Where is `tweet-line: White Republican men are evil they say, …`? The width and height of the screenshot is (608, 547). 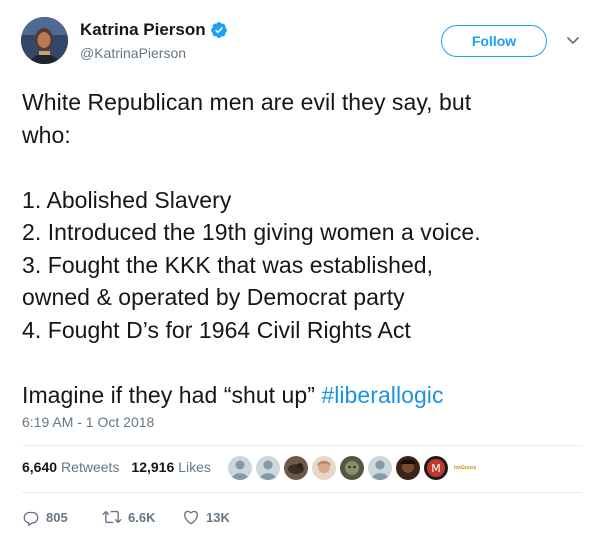 tweet-line: White Republican men are evil they say, … is located at coordinates (247, 102).